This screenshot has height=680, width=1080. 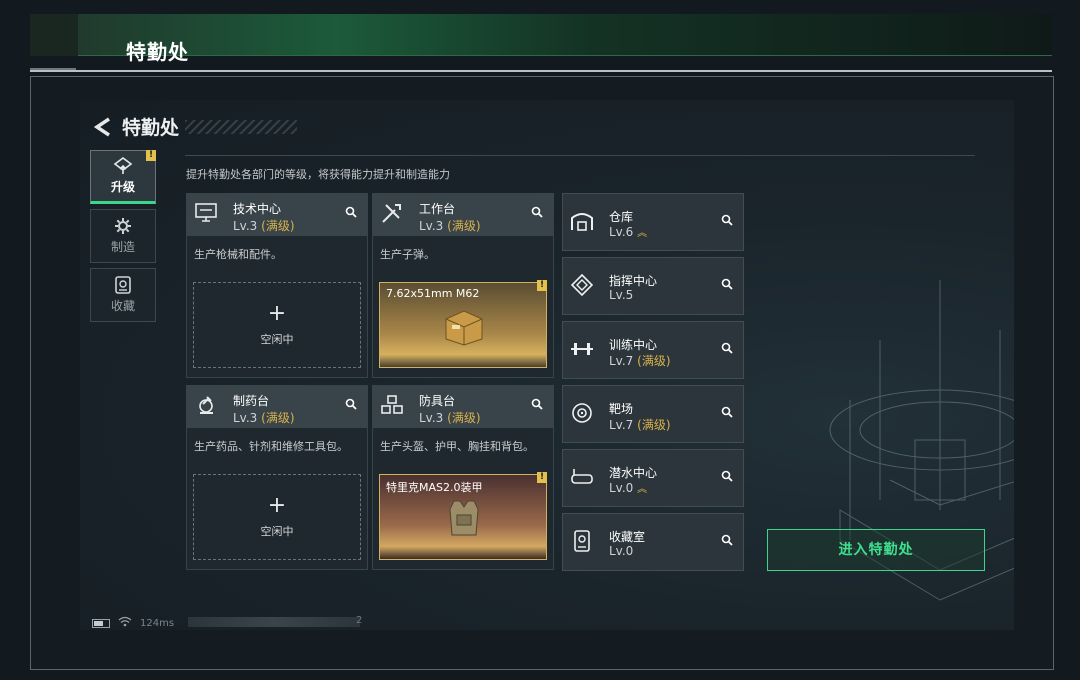 I want to click on department-name: 训练中心, so click(x=633, y=345).